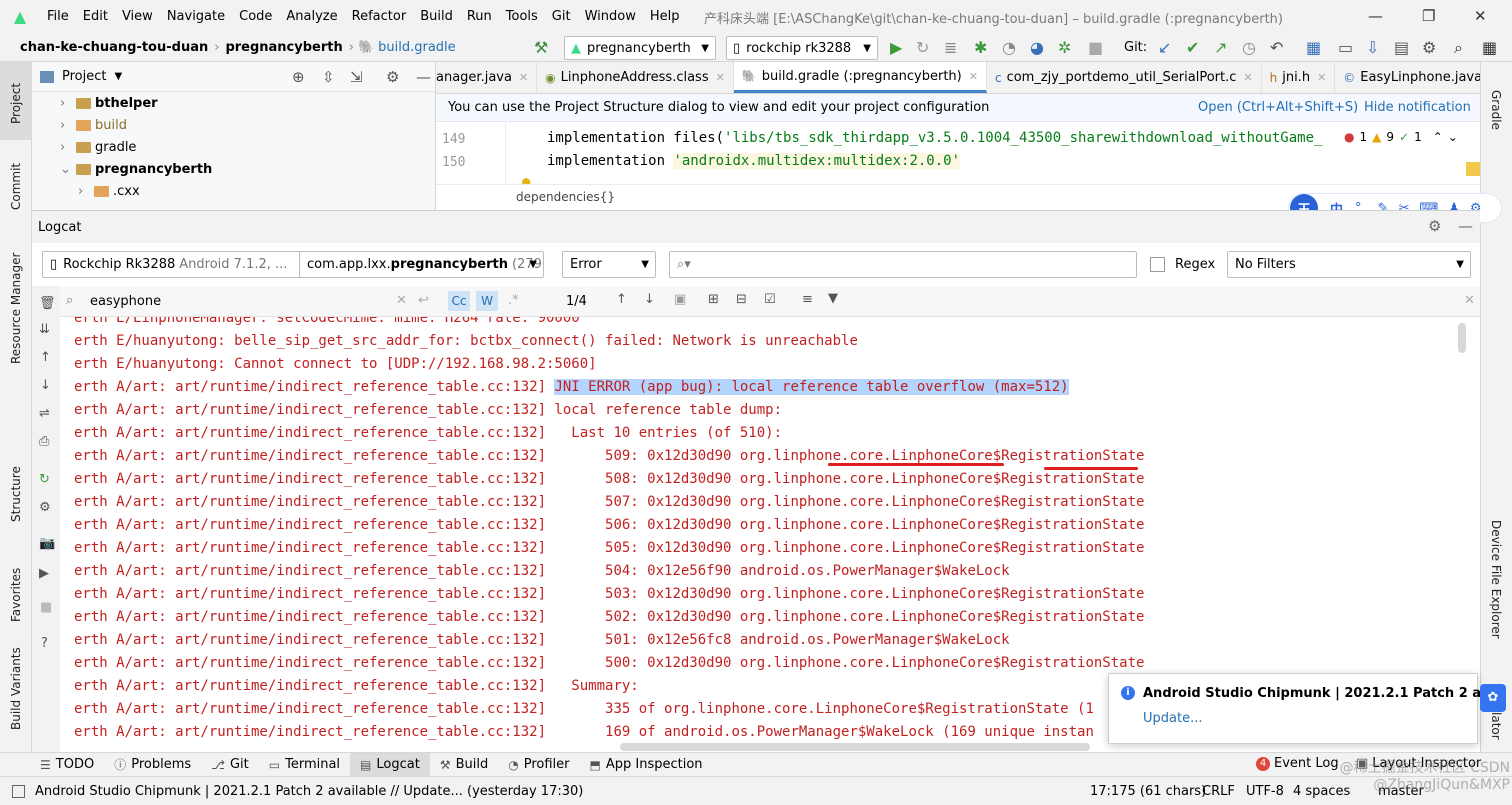  I want to click on plugins-icon: ▦, so click(1489, 47).